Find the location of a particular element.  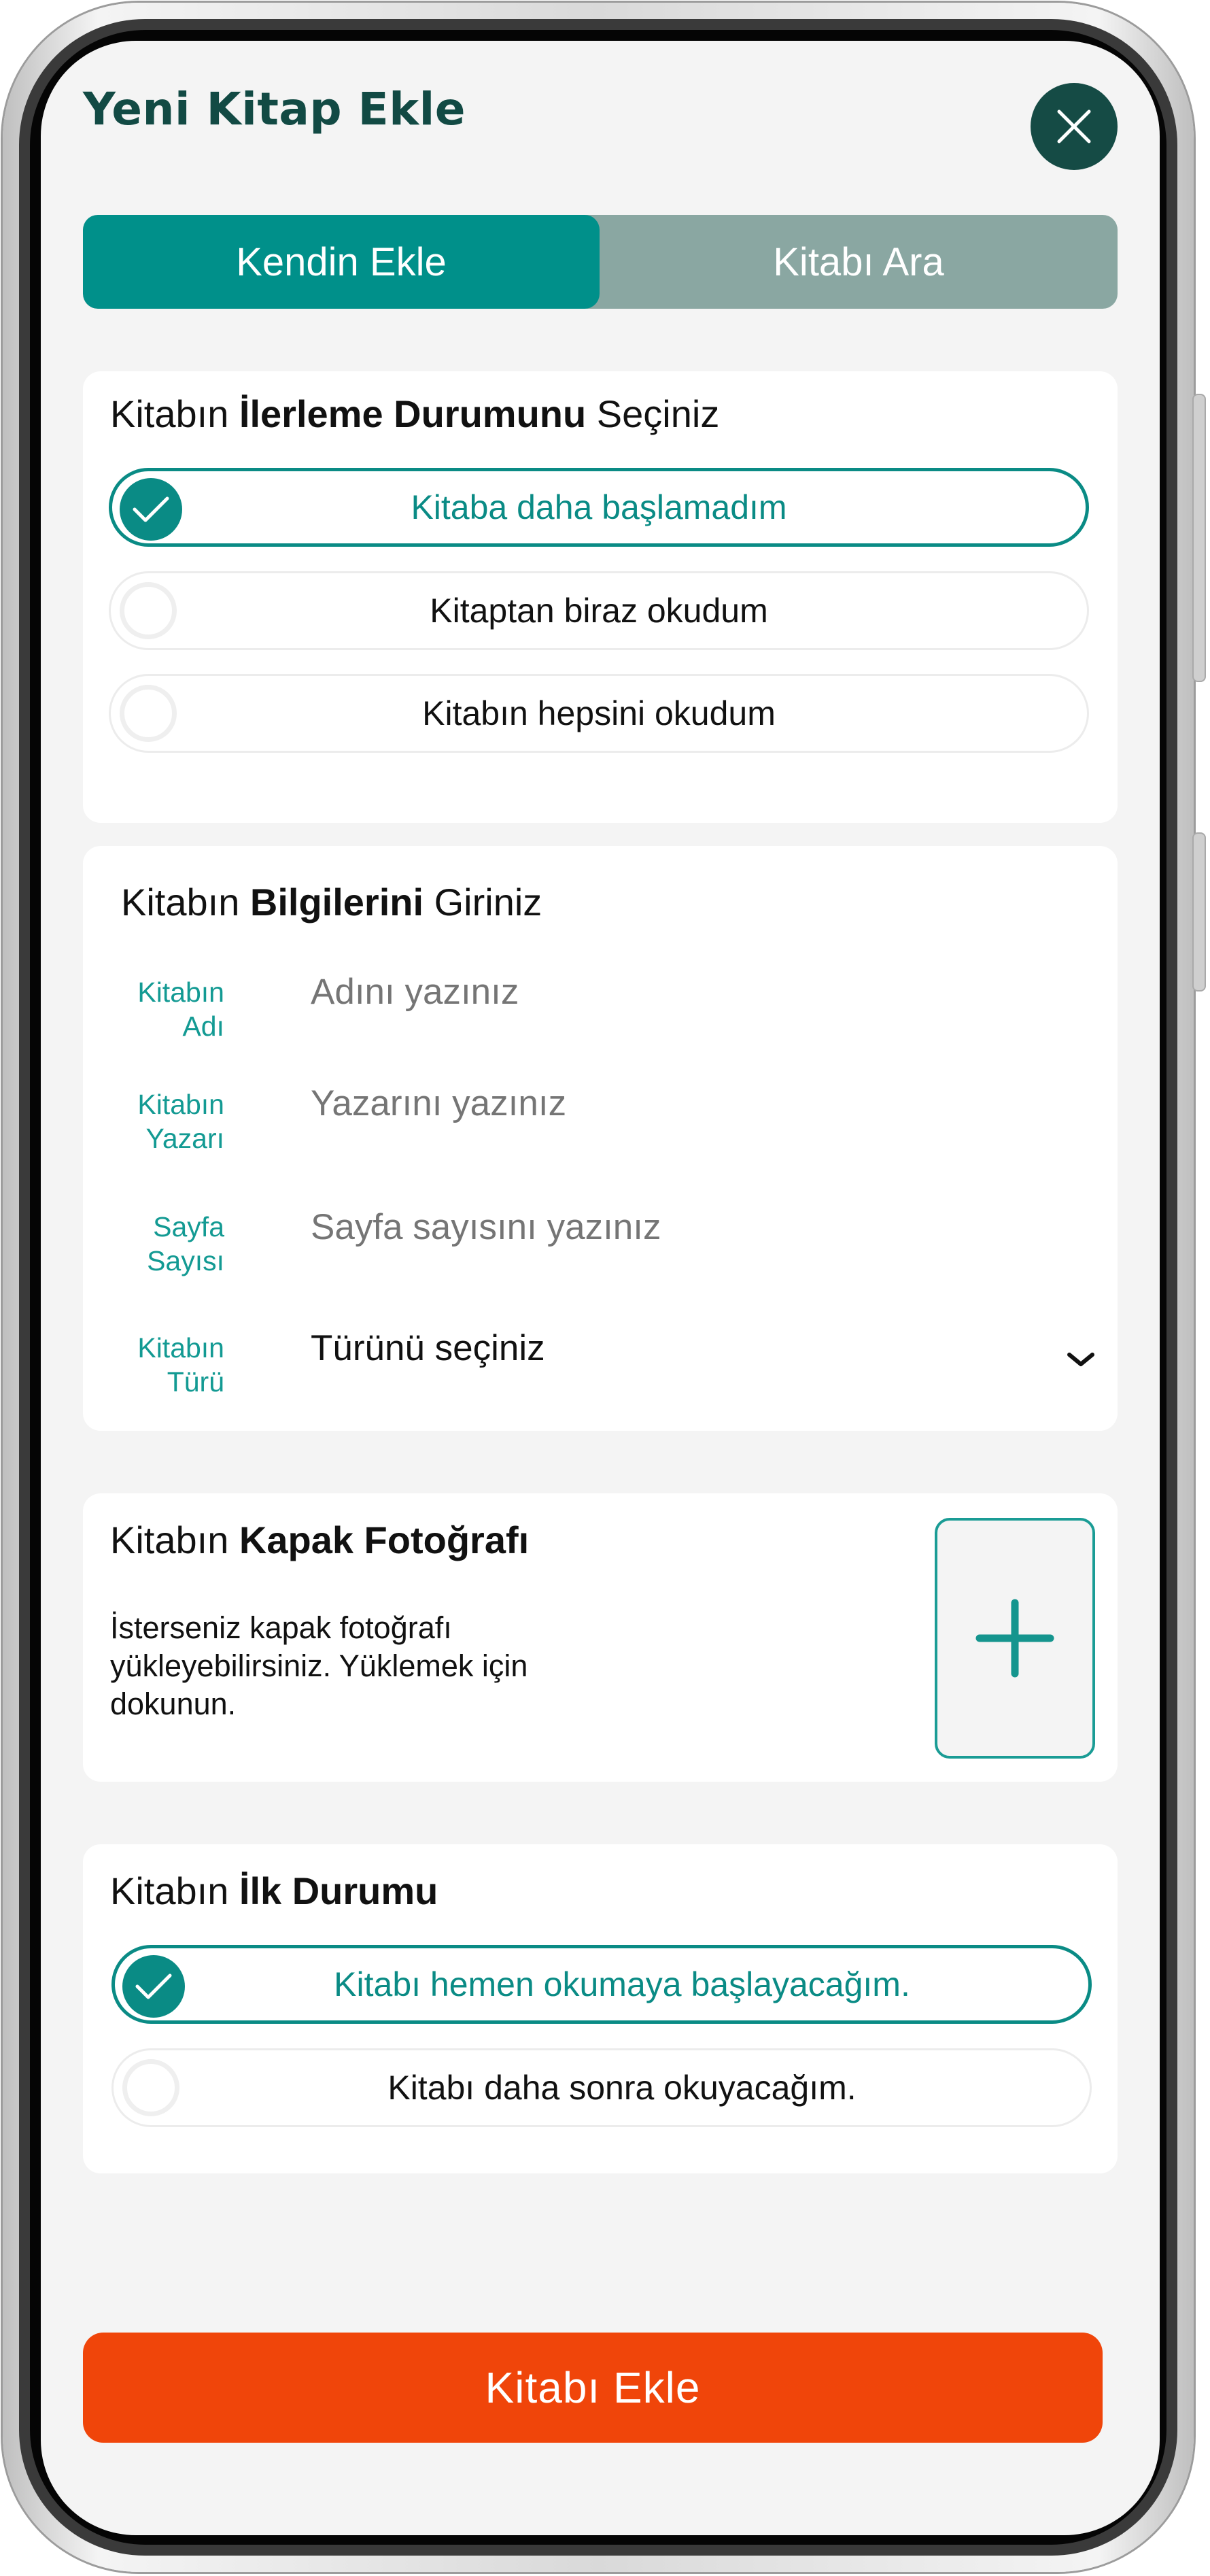

add-book-button: Kitabı Ekle is located at coordinates (593, 2388).